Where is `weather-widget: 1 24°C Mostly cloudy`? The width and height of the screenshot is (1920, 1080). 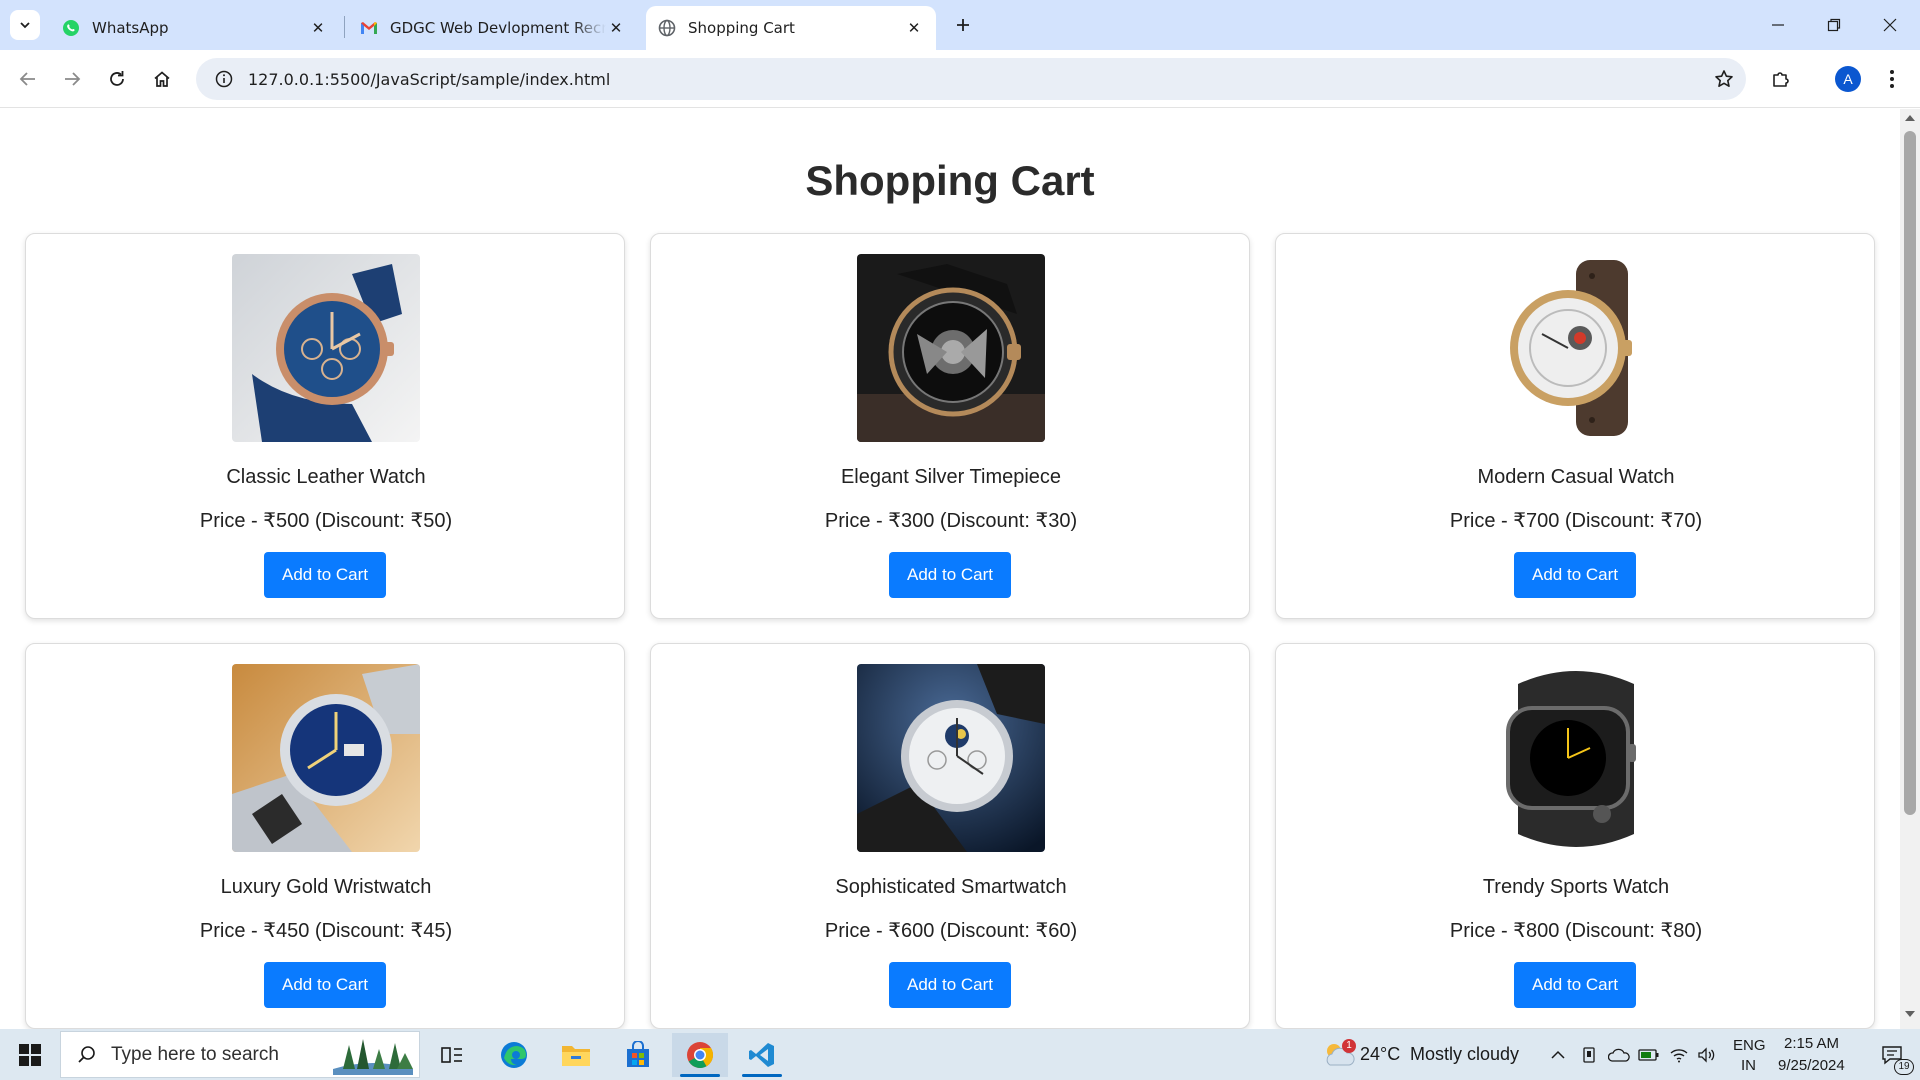
weather-widget: 1 24°C Mostly cloudy is located at coordinates (1424, 1054).